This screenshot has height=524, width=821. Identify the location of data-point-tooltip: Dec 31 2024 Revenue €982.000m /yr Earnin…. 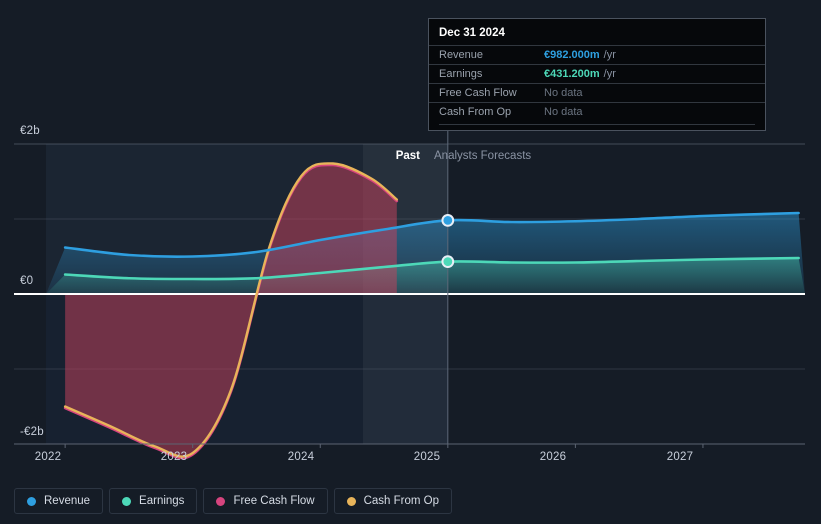
(597, 74).